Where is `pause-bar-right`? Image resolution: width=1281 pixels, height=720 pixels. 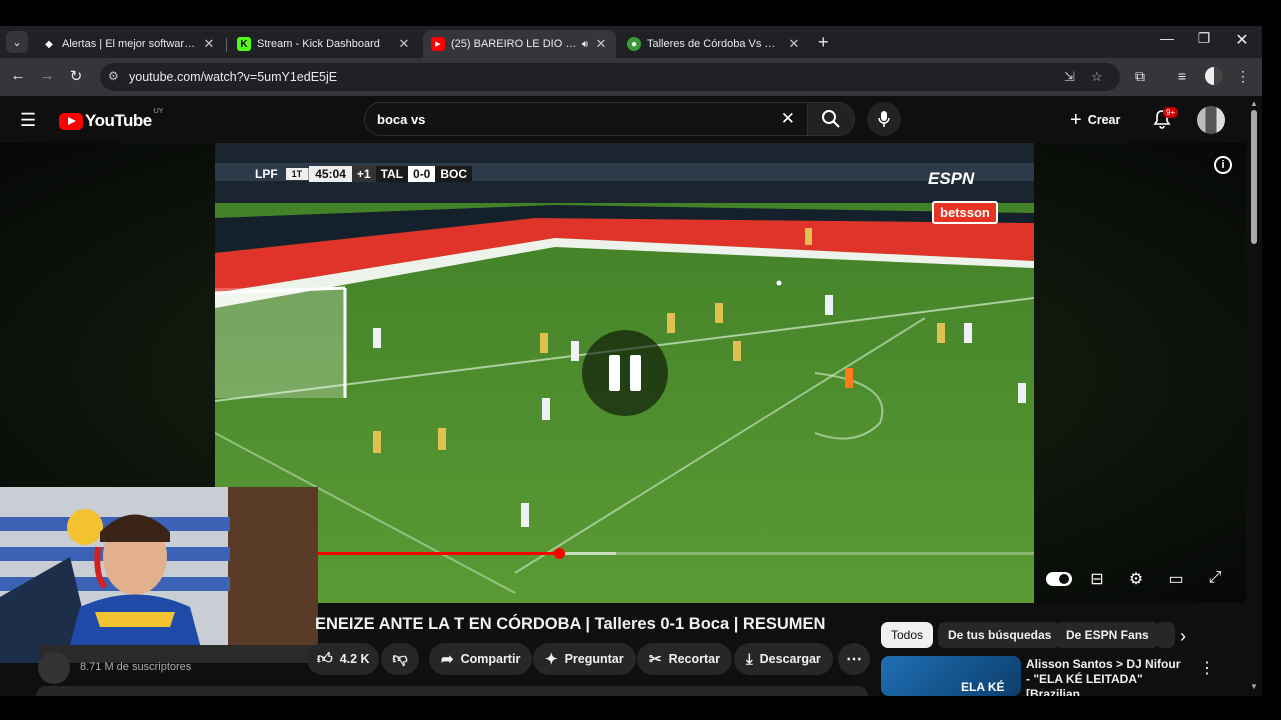
pause-bar-right is located at coordinates (635, 373).